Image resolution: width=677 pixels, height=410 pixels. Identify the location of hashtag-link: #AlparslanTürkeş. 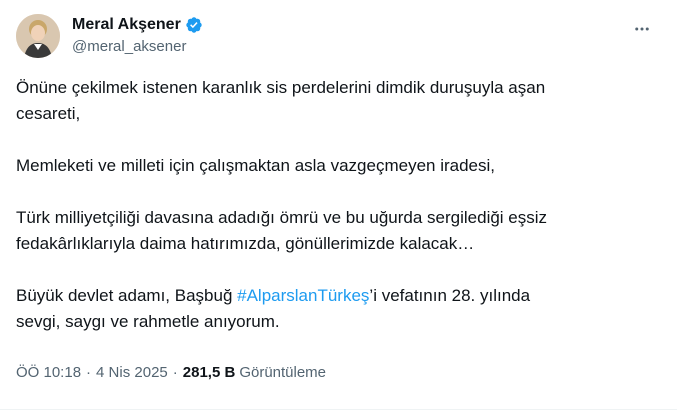
(303, 295).